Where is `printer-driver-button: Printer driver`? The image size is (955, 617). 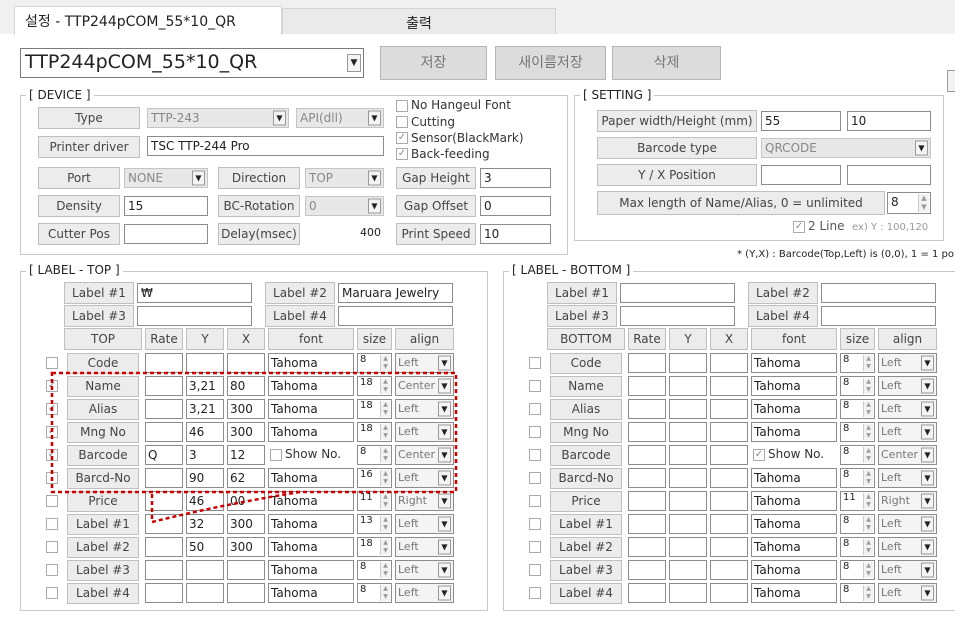
printer-driver-button: Printer driver is located at coordinates (89, 147).